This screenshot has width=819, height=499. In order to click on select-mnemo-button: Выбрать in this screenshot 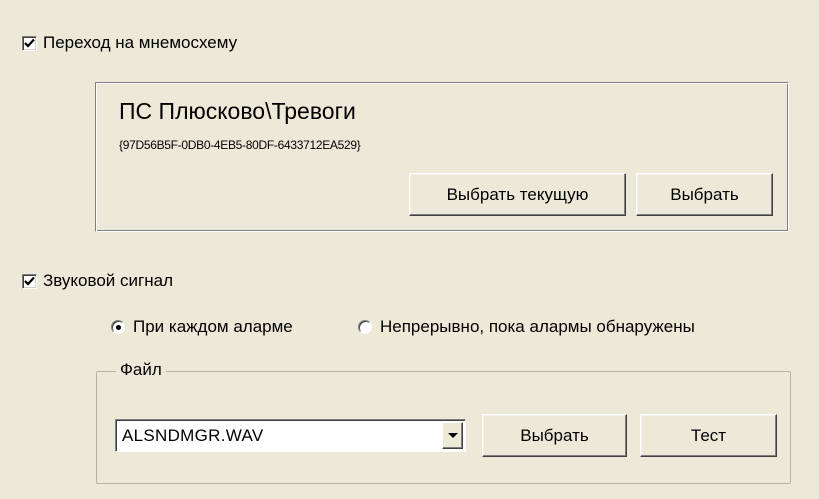, I will do `click(704, 194)`.